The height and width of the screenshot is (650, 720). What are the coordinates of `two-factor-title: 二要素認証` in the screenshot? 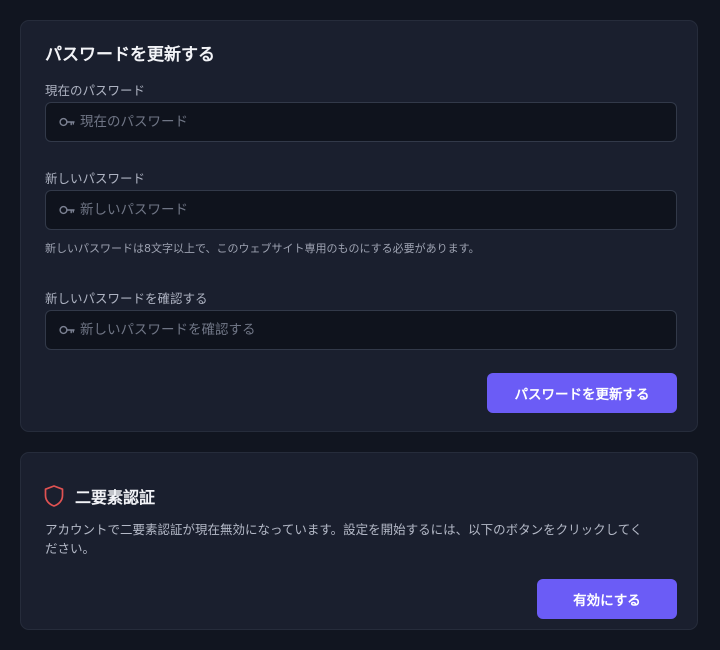 It's located at (115, 497).